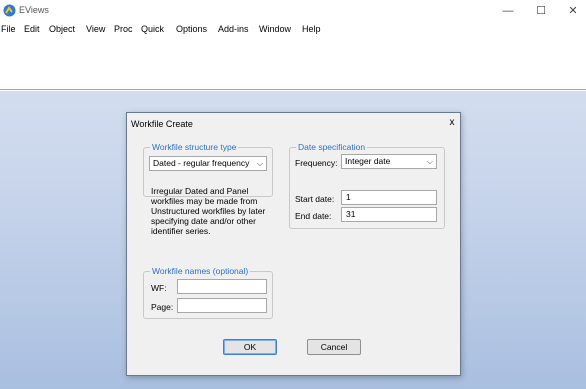  I want to click on page-name-input, so click(222, 305).